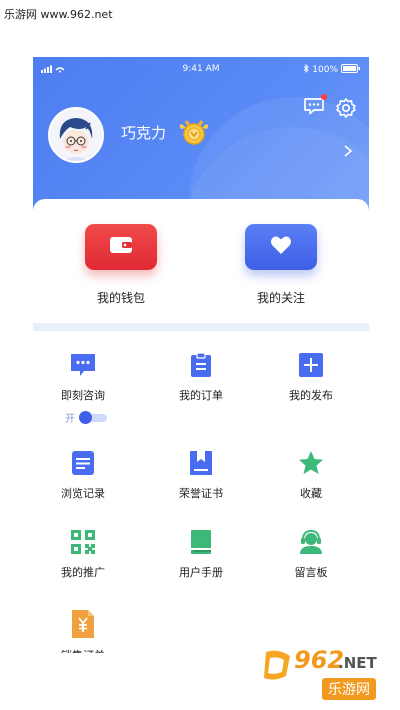 The width and height of the screenshot is (400, 710). What do you see at coordinates (311, 572) in the screenshot?
I see `menu-label: 留言板` at bounding box center [311, 572].